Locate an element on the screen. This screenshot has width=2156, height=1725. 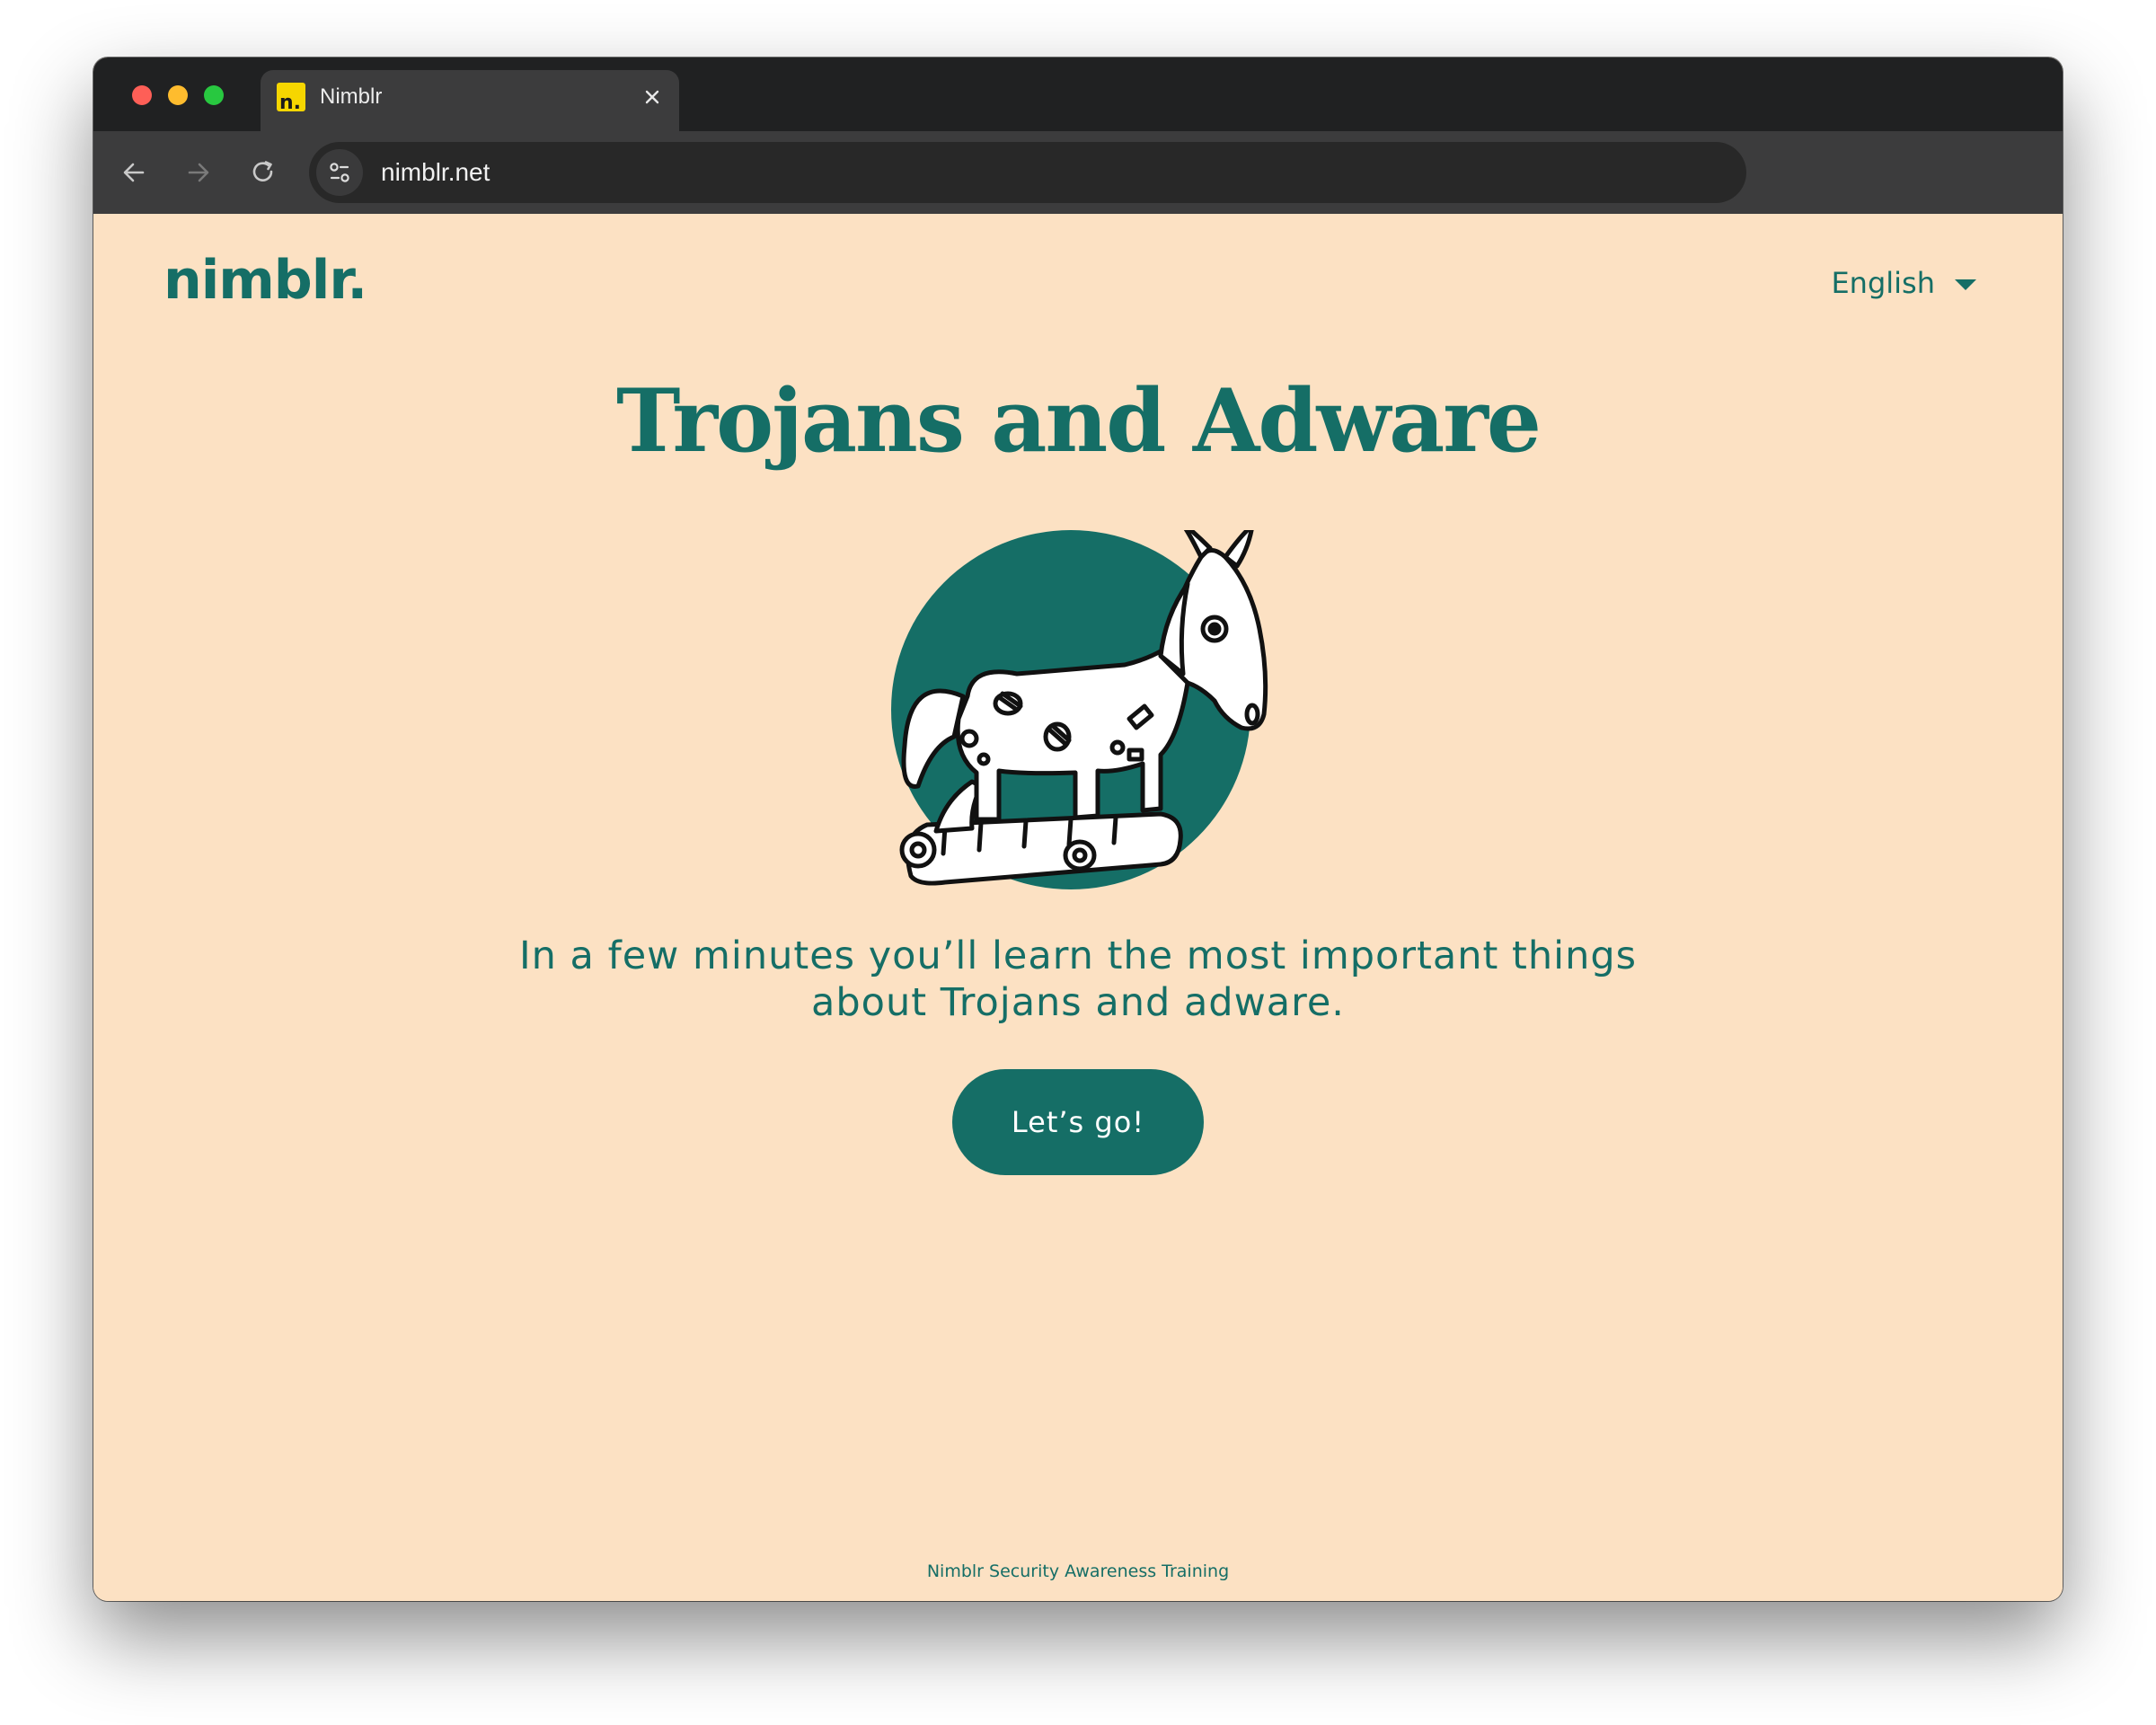
lead-line-2: about Trojans and adware. is located at coordinates (1078, 1002).